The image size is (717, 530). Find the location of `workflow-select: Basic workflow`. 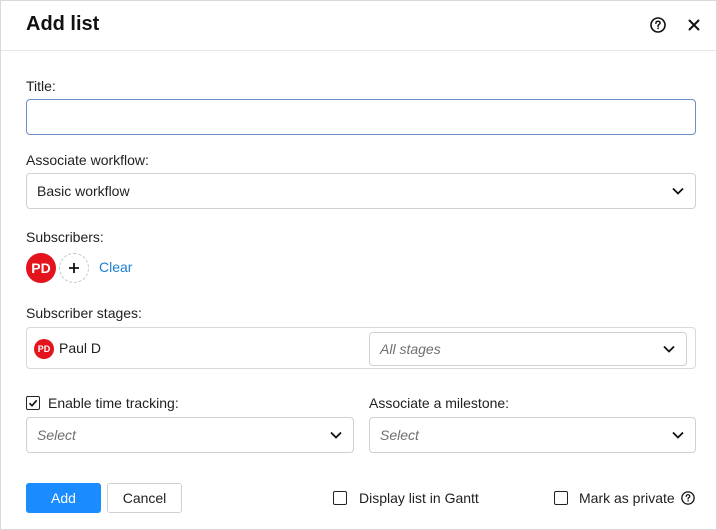

workflow-select: Basic workflow is located at coordinates (361, 191).